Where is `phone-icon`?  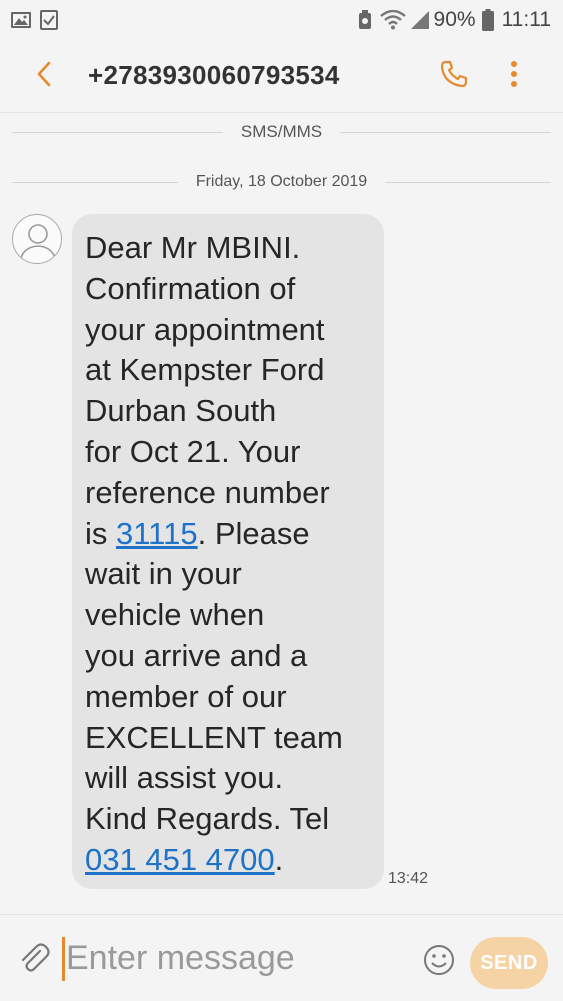
phone-icon is located at coordinates (454, 76).